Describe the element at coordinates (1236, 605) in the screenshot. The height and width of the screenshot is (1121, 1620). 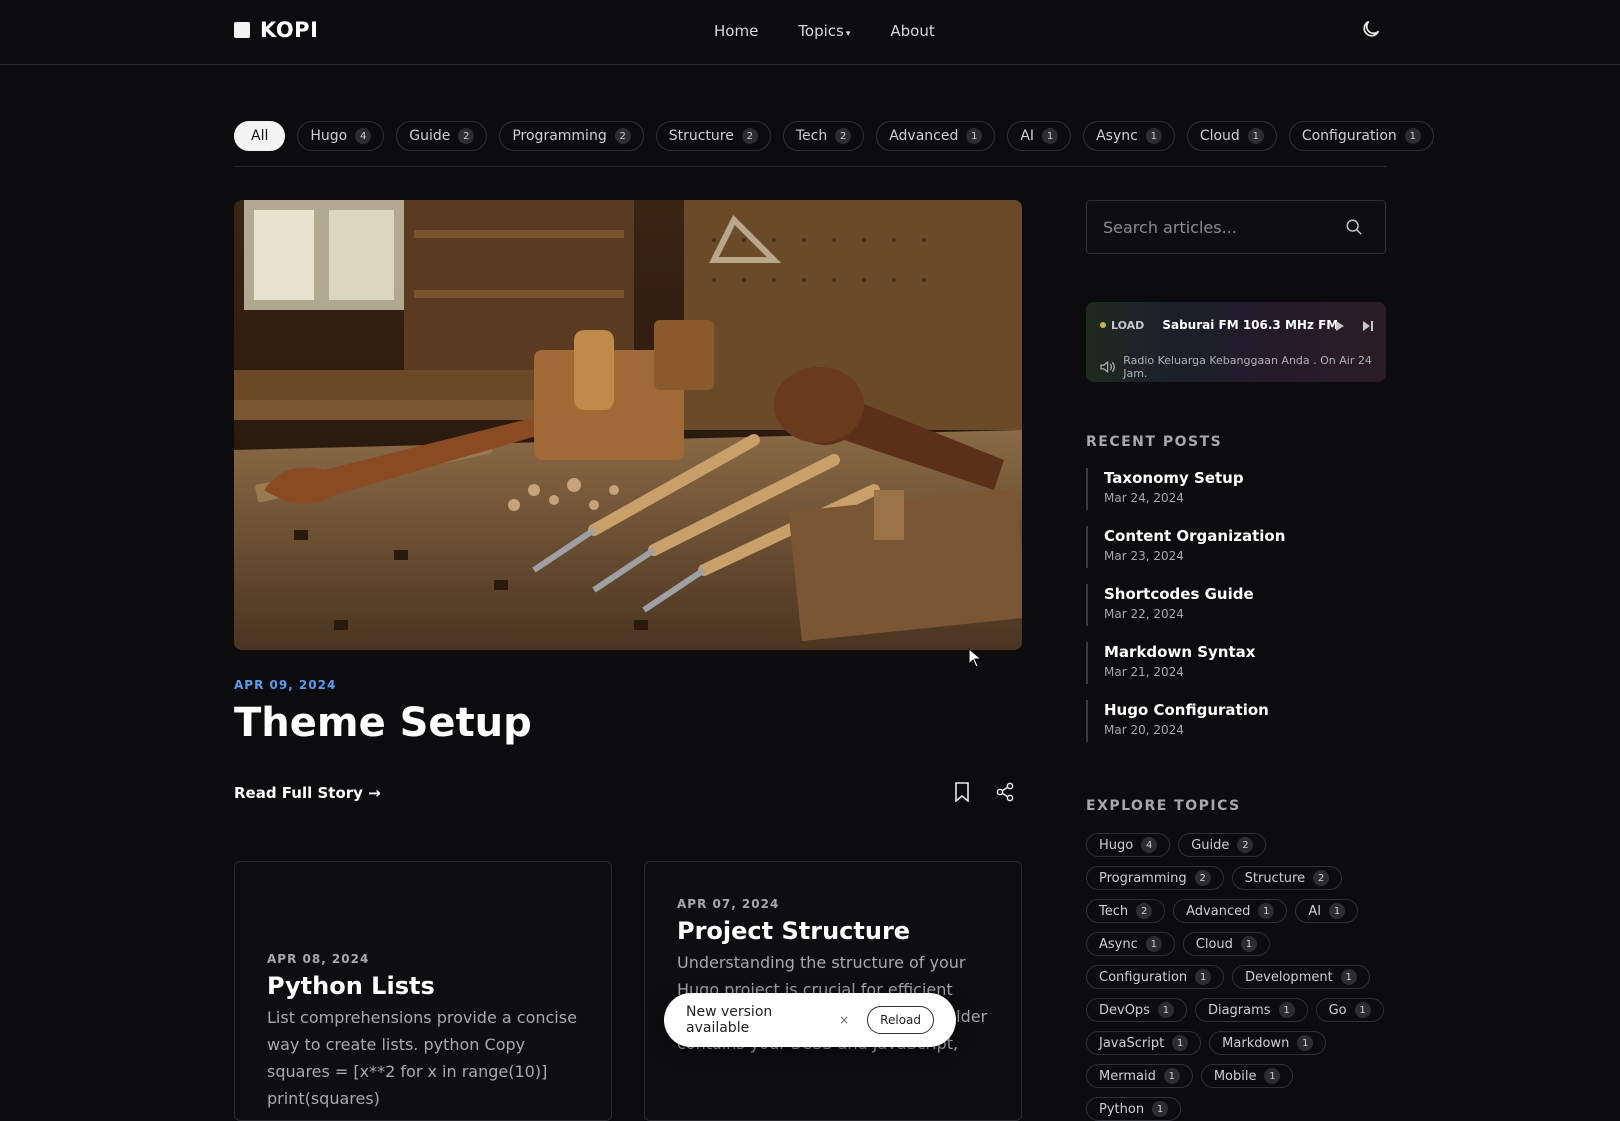
I see `recent-post-item: Shortcodes Guide Mar 22, 2024` at that location.